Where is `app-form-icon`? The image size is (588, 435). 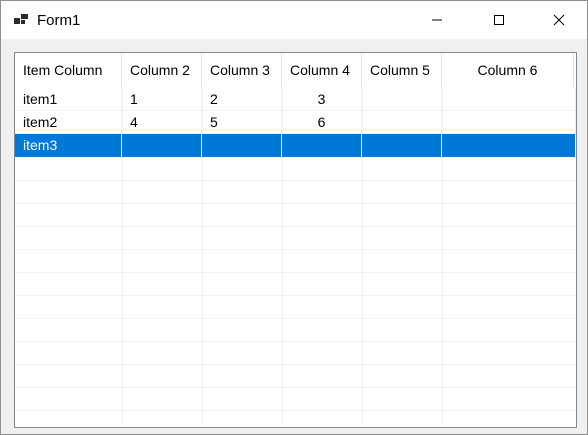
app-form-icon is located at coordinates (21, 19).